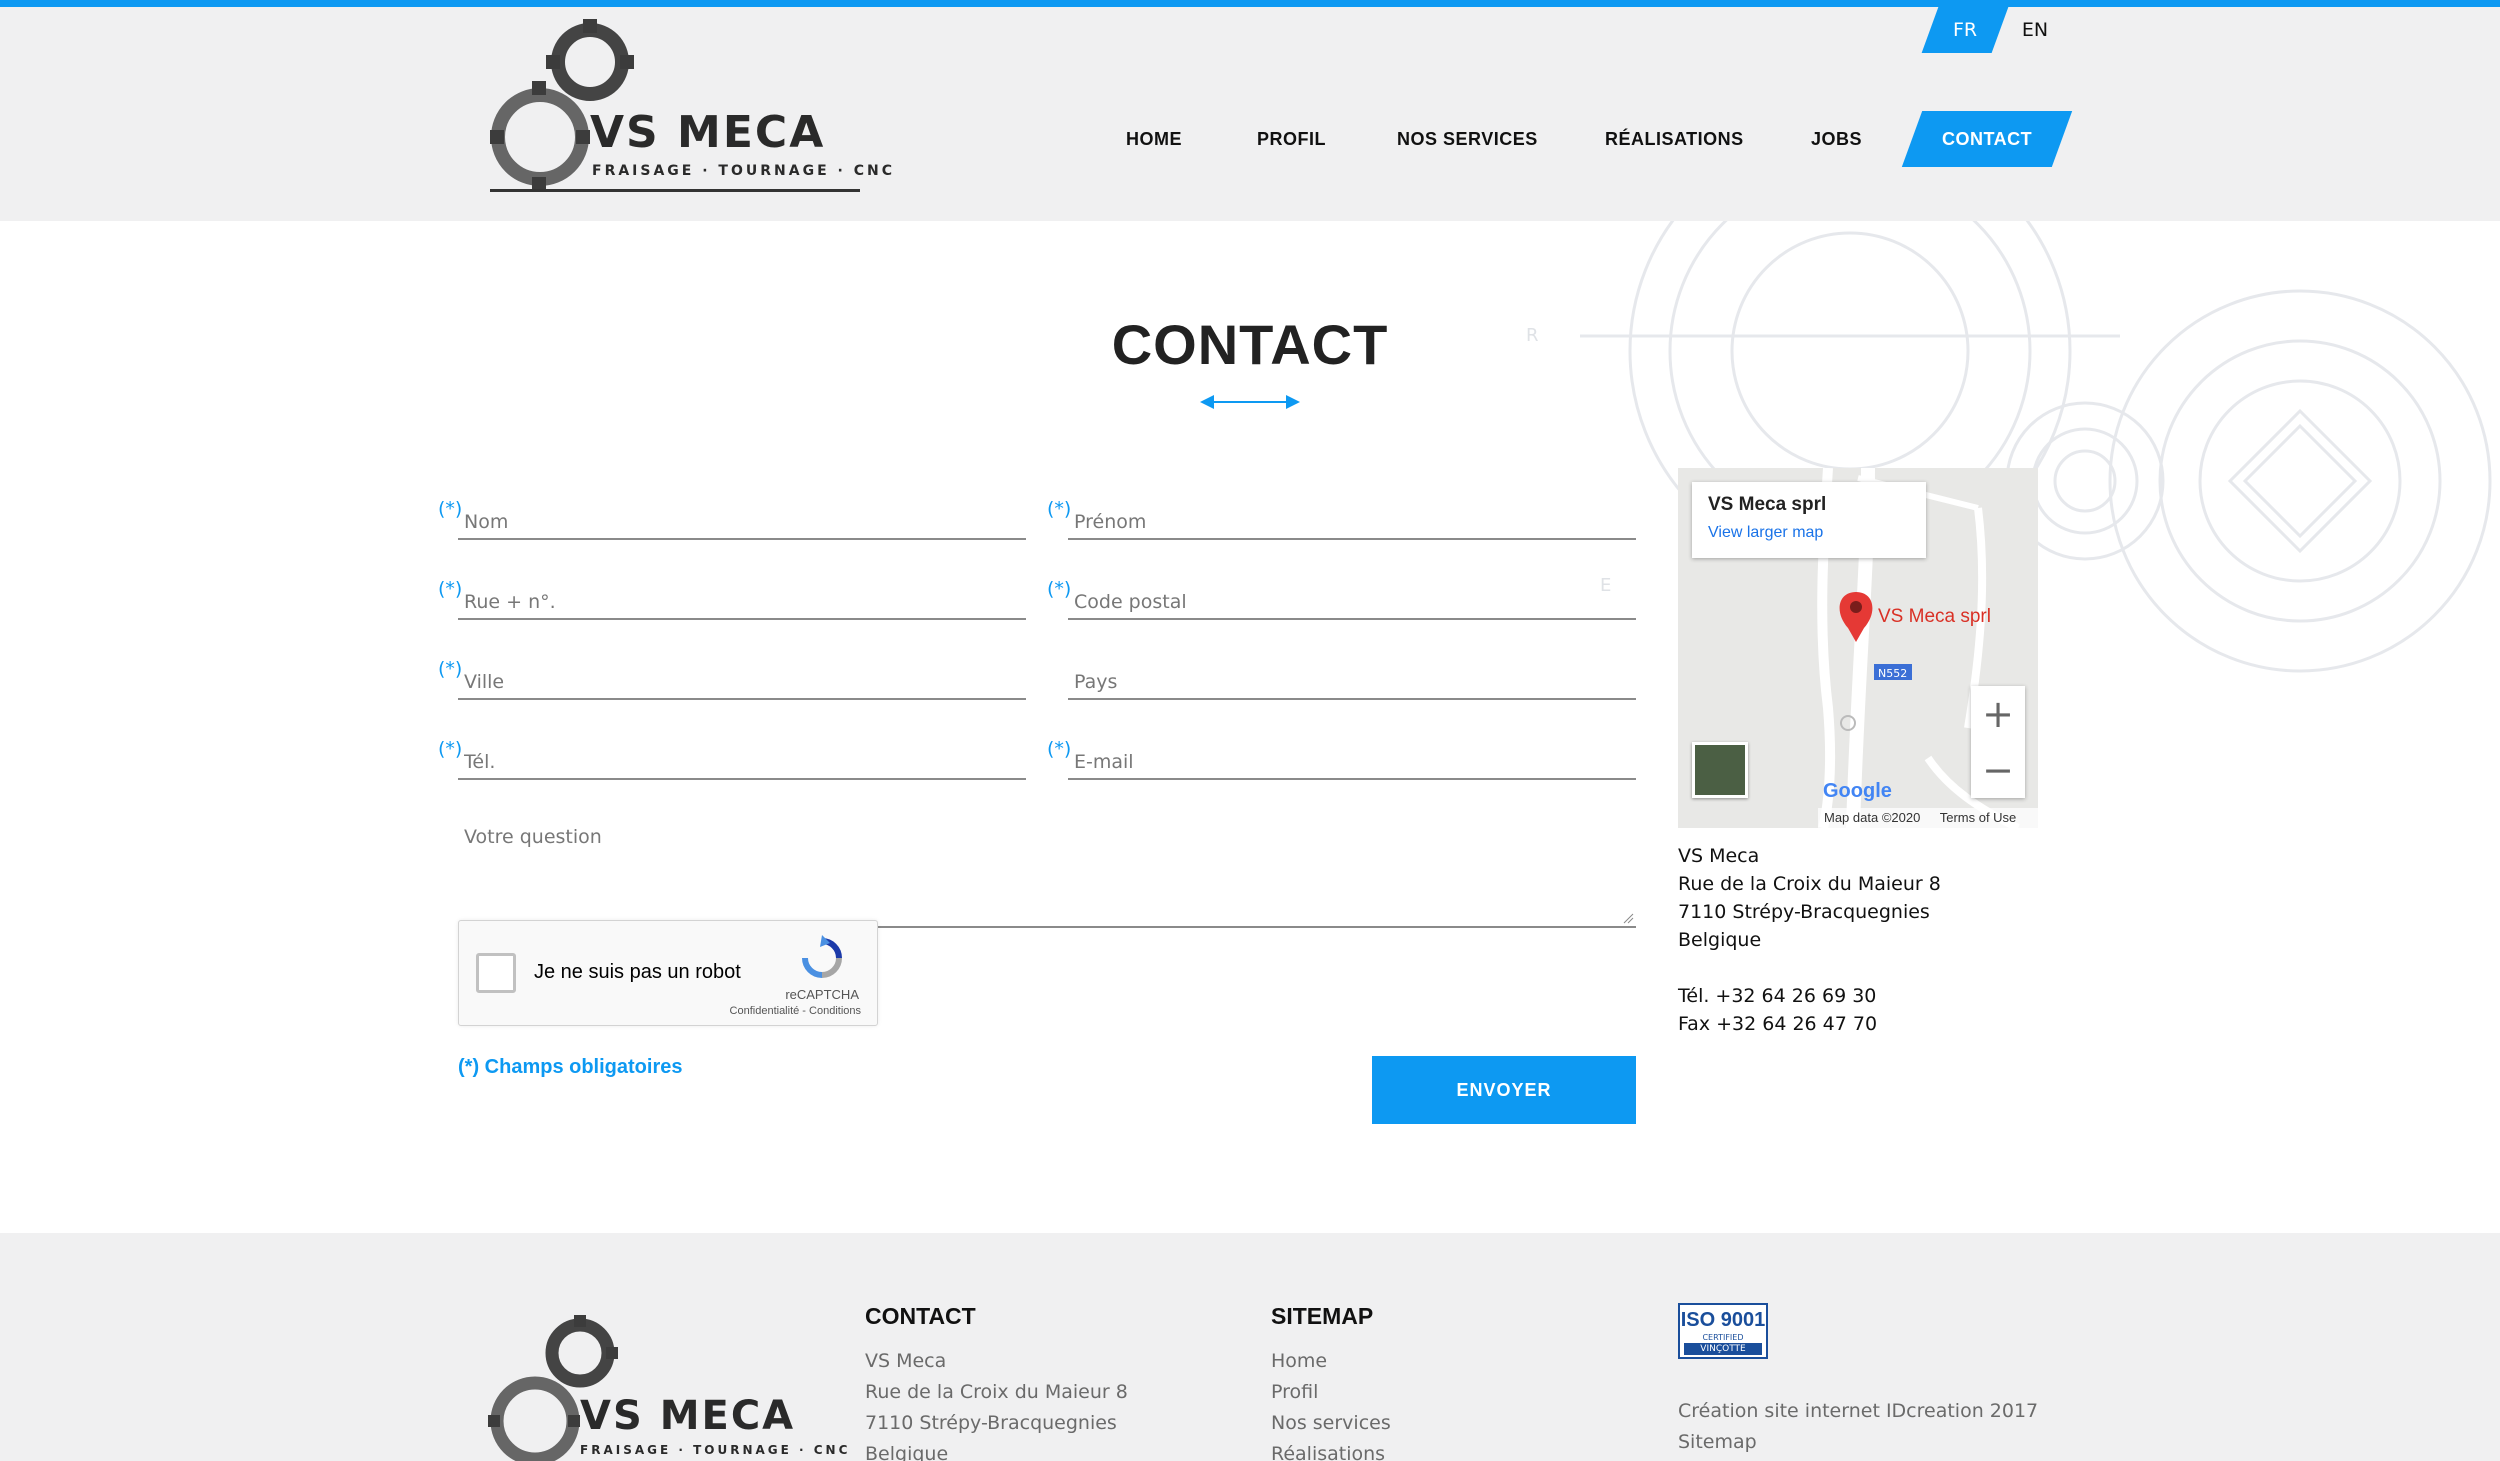  I want to click on footer-logo-tagline: FRAISAGE · TOURNAGE · CNC, so click(715, 1450).